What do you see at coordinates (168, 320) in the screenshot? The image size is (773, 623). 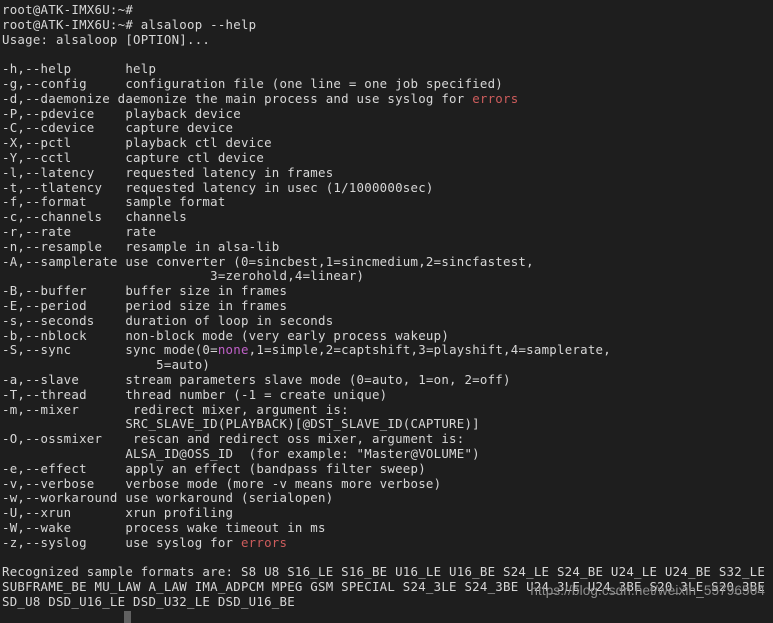 I see `terminal-segment: -s,--seconds duration of loop in seconds` at bounding box center [168, 320].